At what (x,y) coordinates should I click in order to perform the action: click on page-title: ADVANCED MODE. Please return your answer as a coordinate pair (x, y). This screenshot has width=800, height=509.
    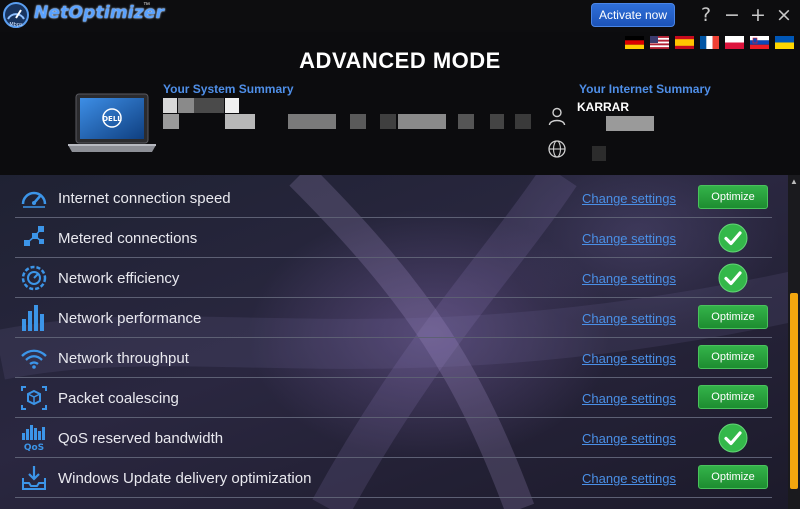
    Looking at the image, I should click on (400, 60).